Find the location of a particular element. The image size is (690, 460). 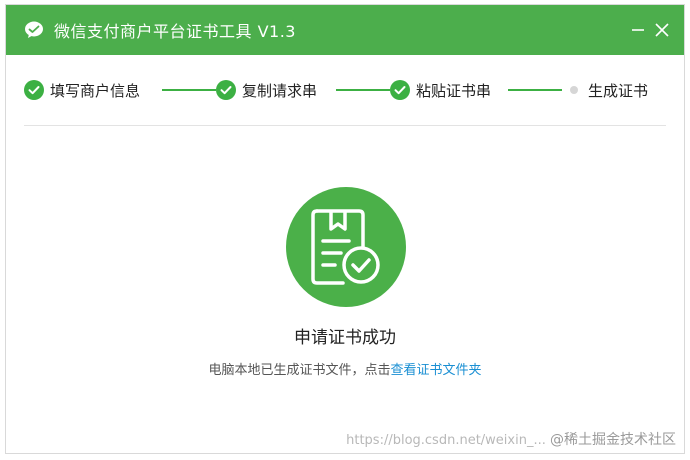

watermark-brand: @稀土掘金技术社区 is located at coordinates (613, 440).